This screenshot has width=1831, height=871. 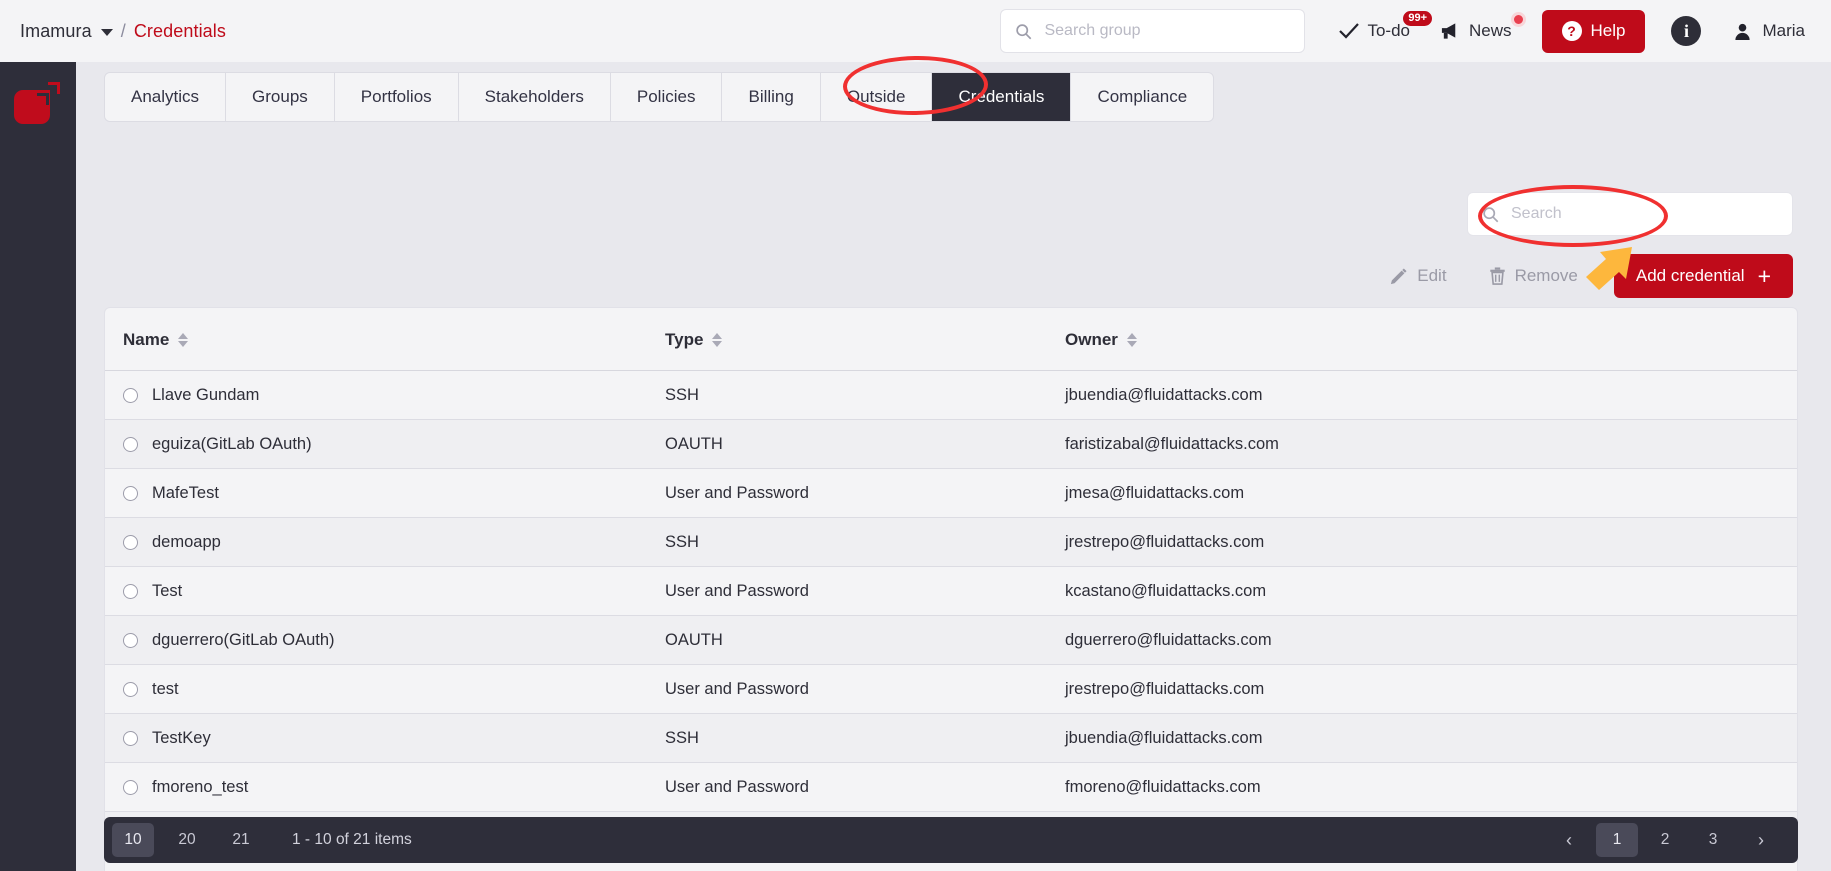 I want to click on table-header-row: Name Type Owner, so click(x=951, y=339).